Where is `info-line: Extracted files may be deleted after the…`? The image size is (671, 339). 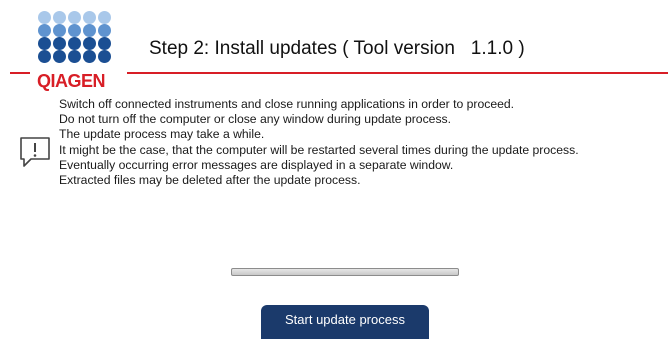
info-line: Extracted files may be deleted after the… is located at coordinates (210, 180).